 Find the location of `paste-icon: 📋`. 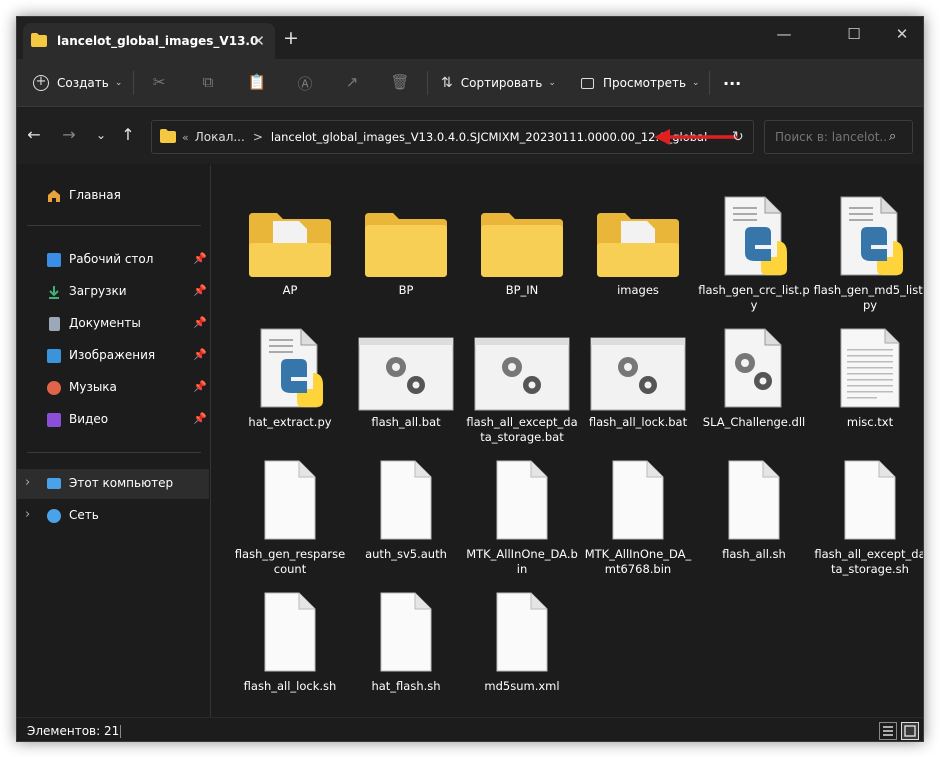

paste-icon: 📋 is located at coordinates (257, 82).